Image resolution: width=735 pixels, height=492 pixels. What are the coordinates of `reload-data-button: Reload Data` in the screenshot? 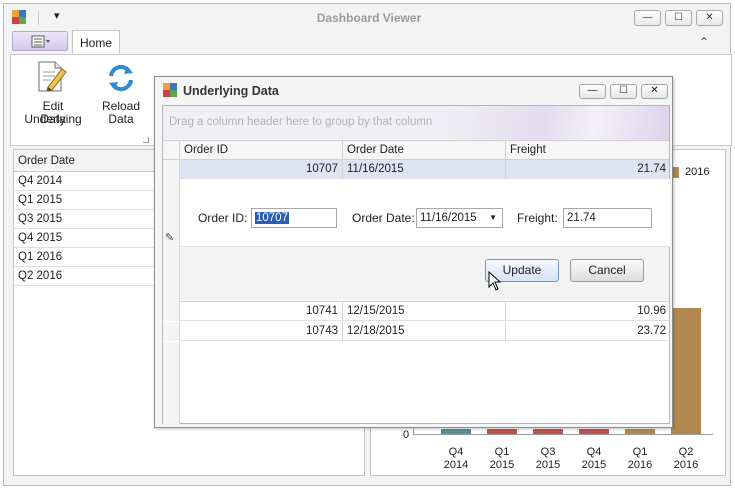 It's located at (121, 94).